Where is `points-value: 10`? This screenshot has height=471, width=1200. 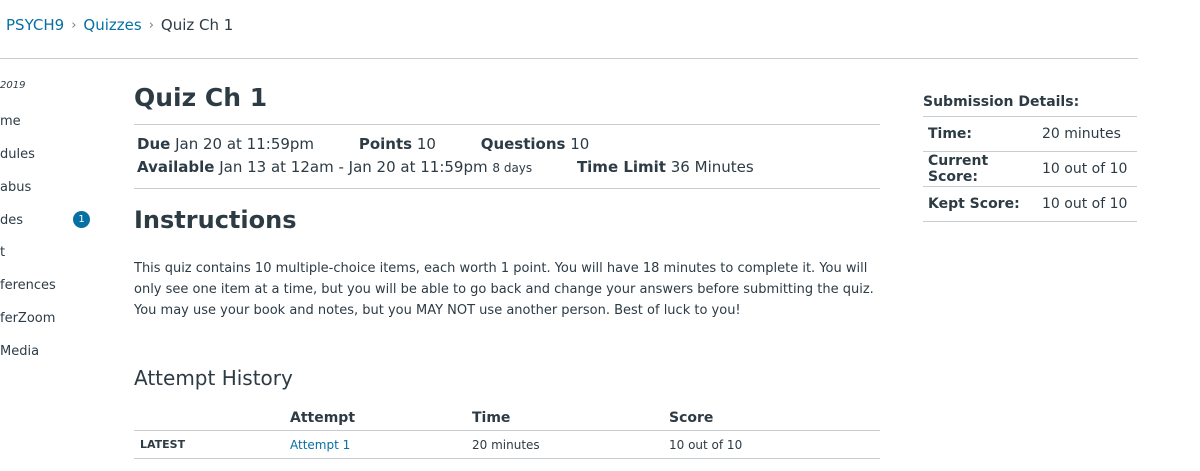
points-value: 10 is located at coordinates (426, 144).